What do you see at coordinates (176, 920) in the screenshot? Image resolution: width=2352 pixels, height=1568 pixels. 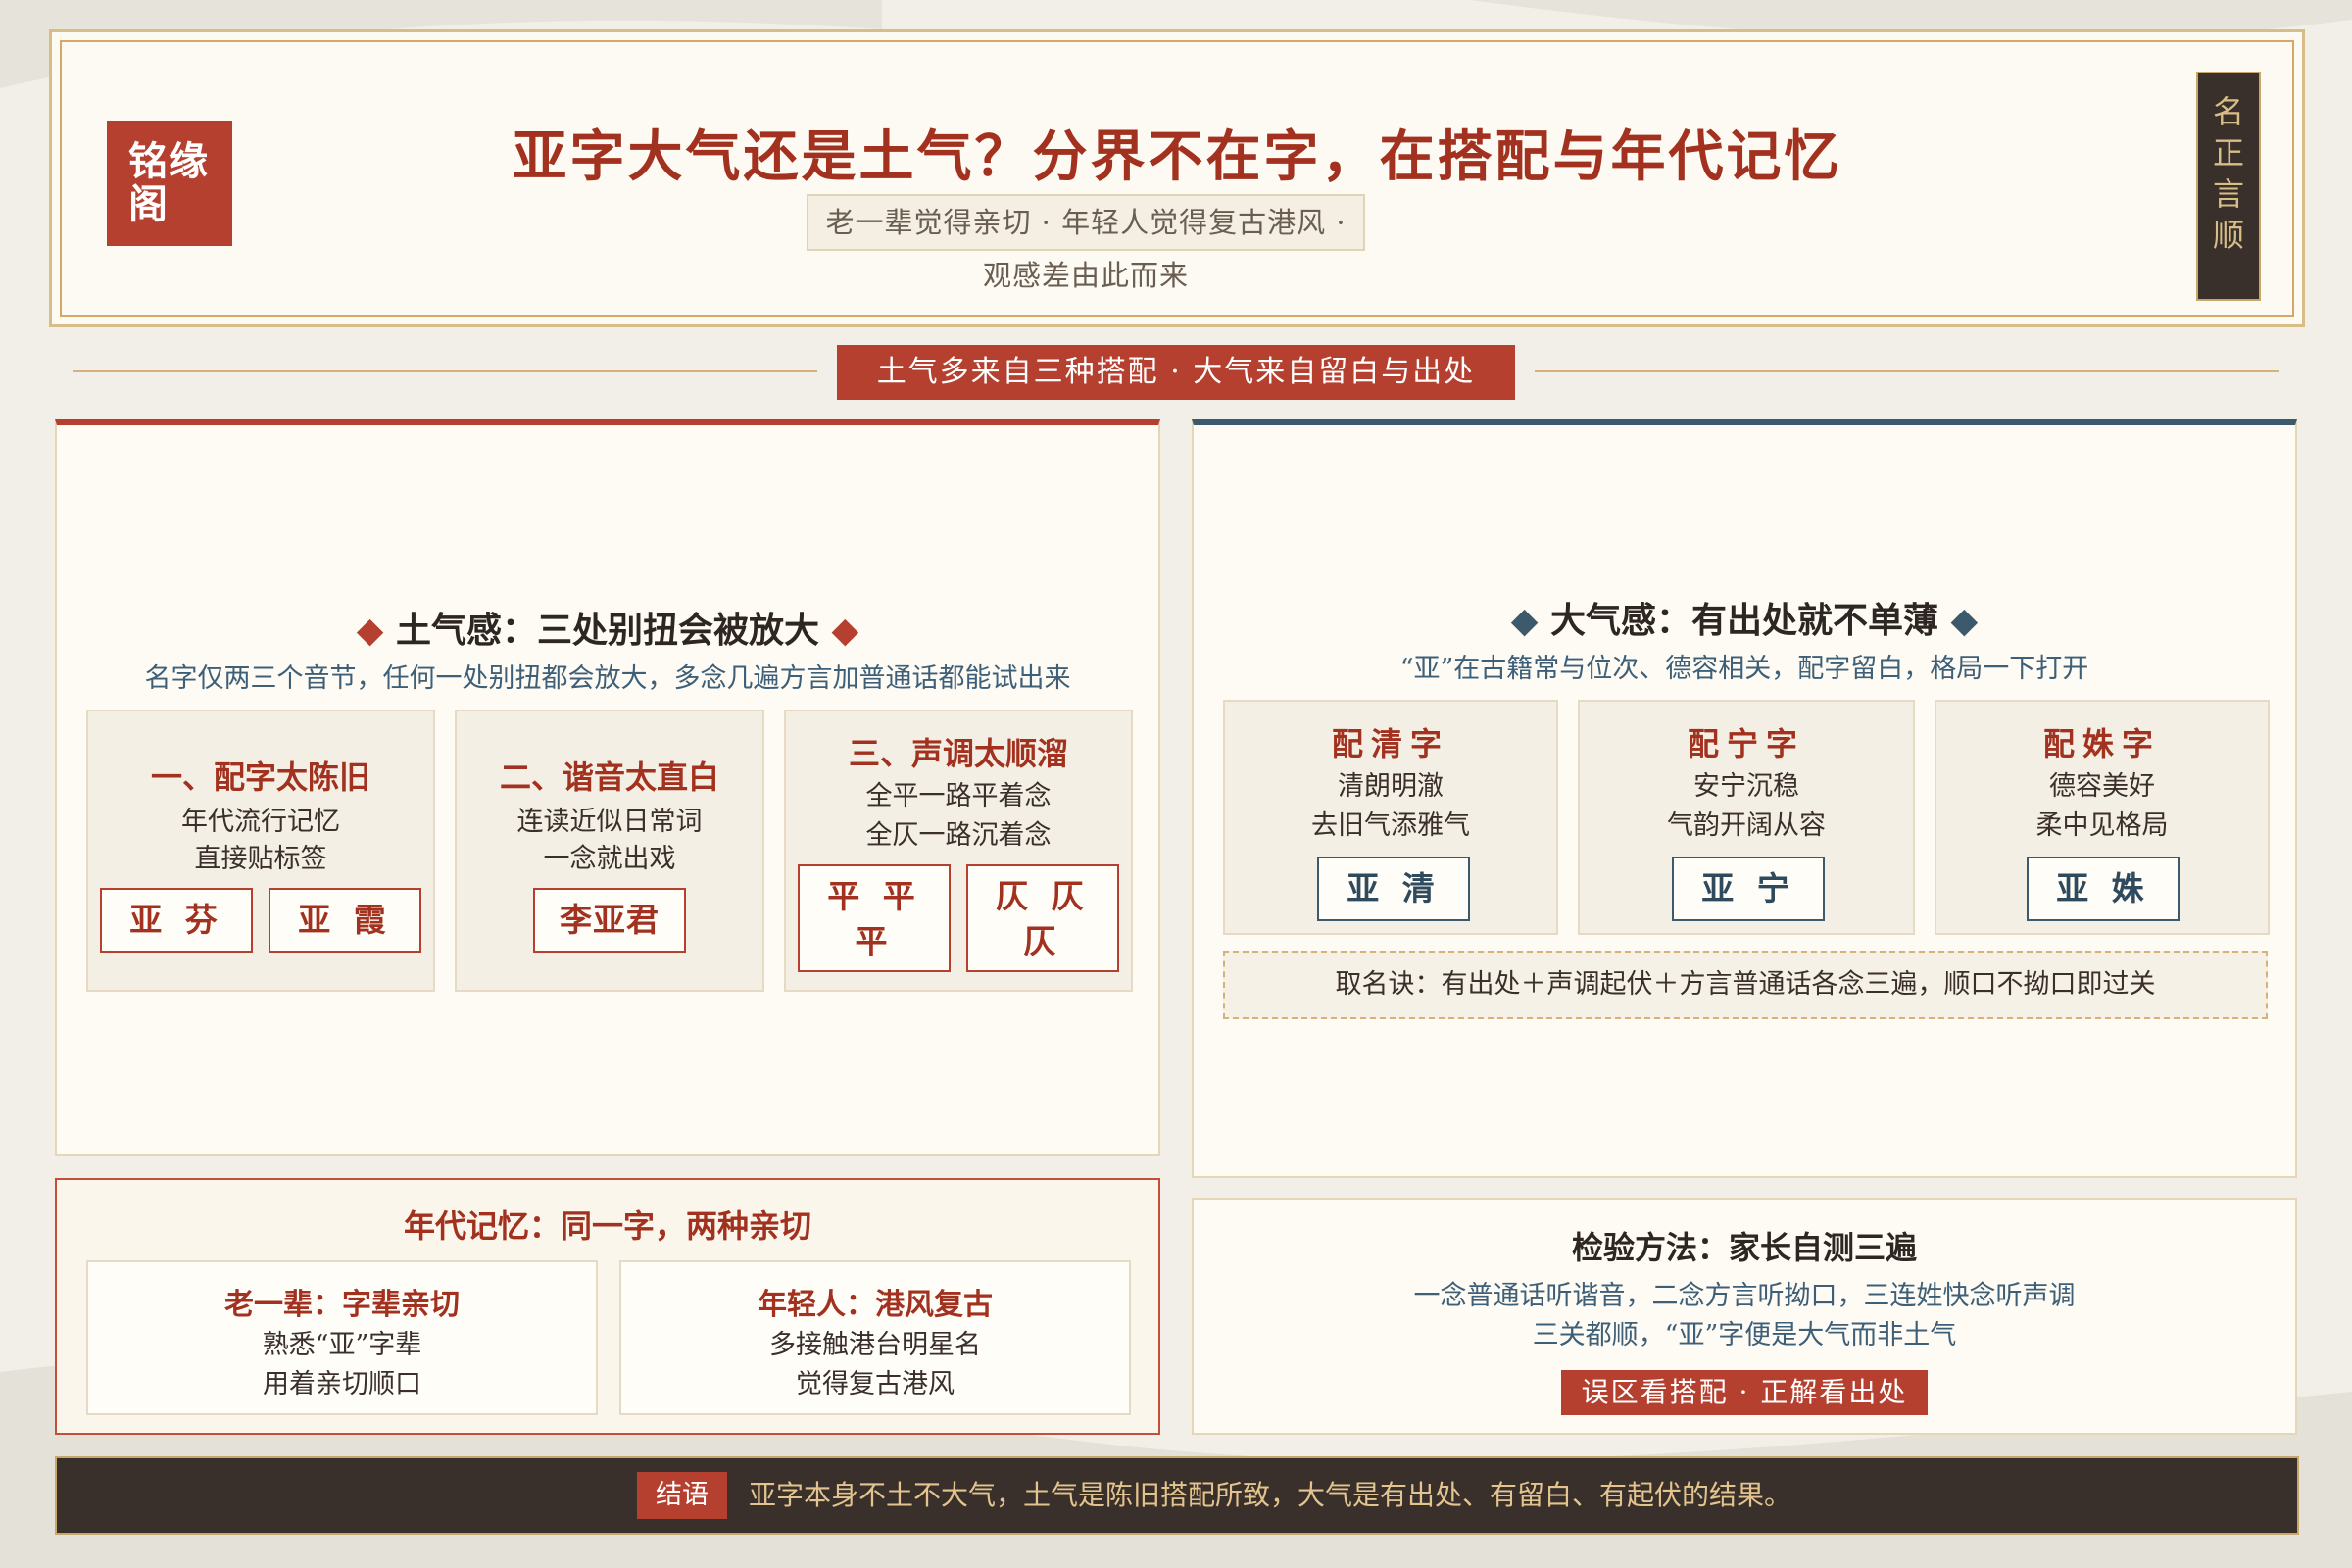 I see `name-tag: 亚 芬` at bounding box center [176, 920].